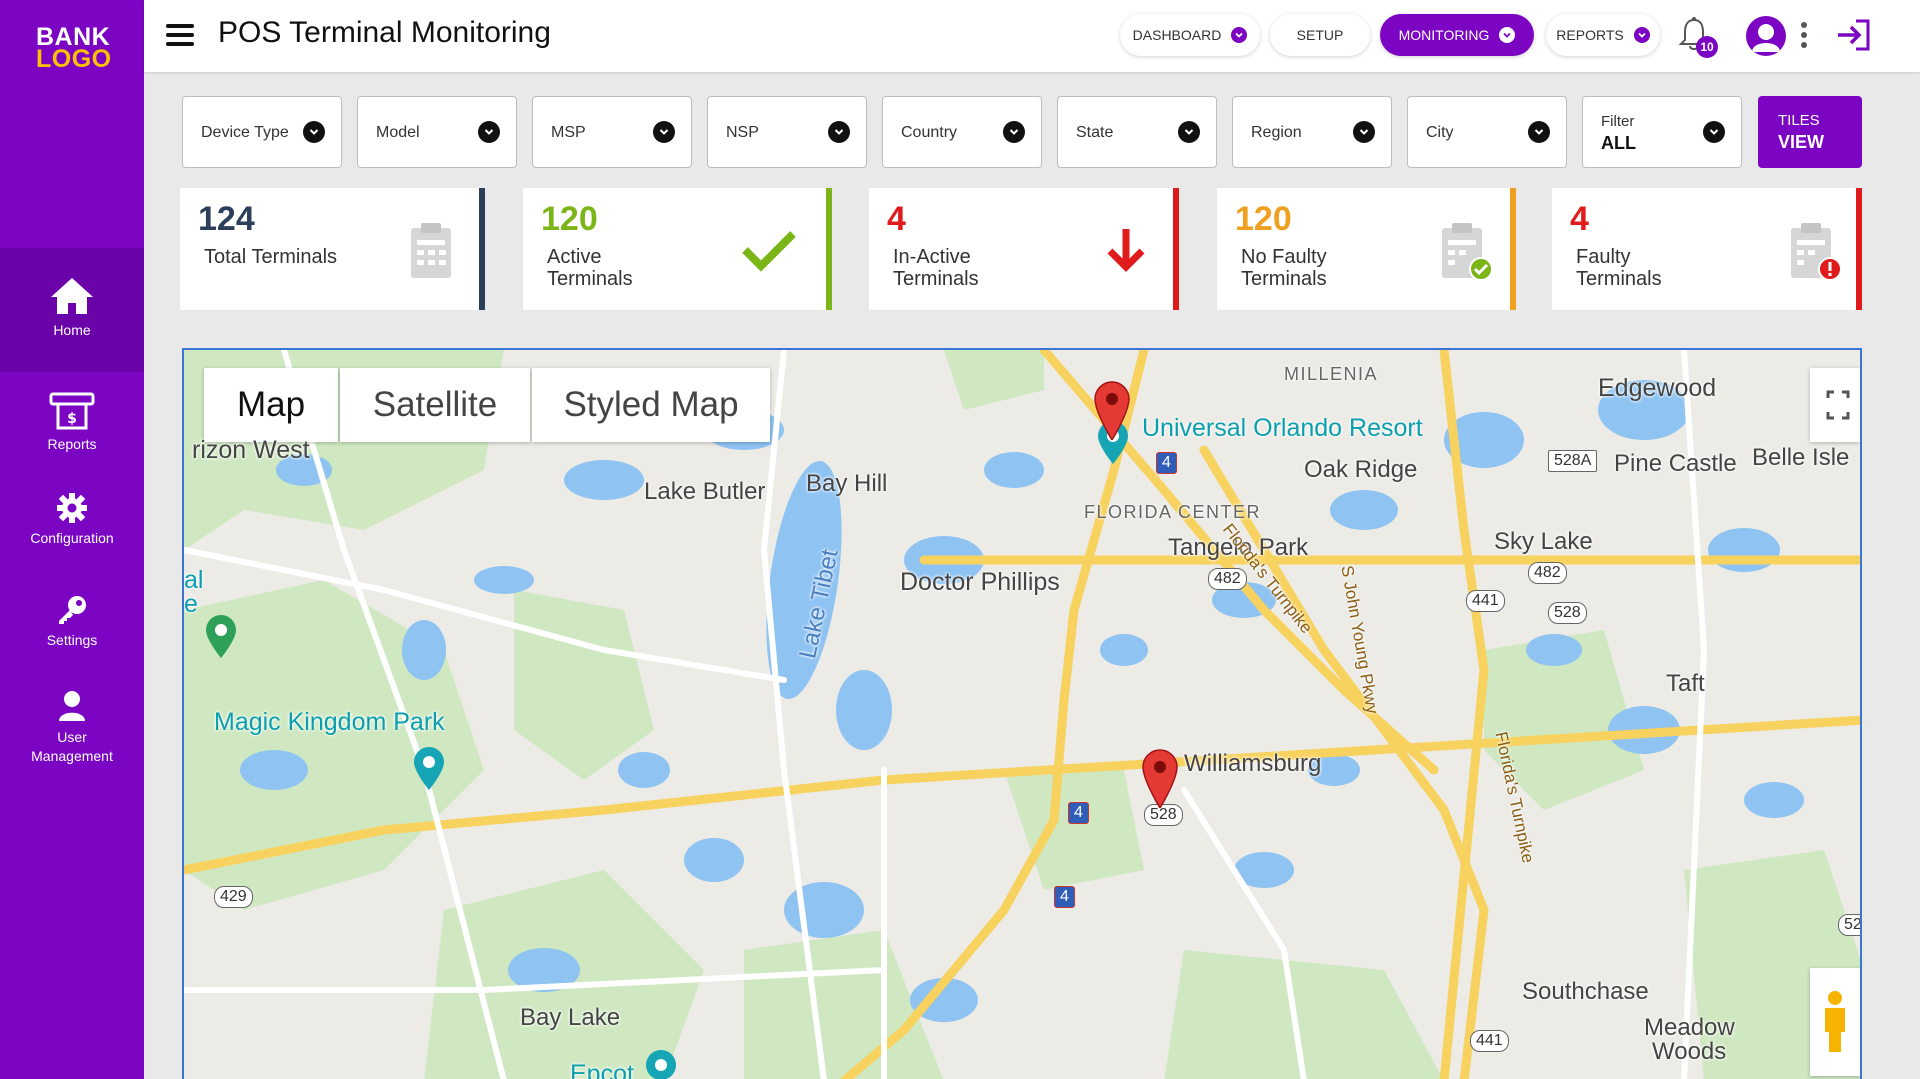 Image resolution: width=1920 pixels, height=1079 pixels. I want to click on filter-label: Model, so click(398, 132).